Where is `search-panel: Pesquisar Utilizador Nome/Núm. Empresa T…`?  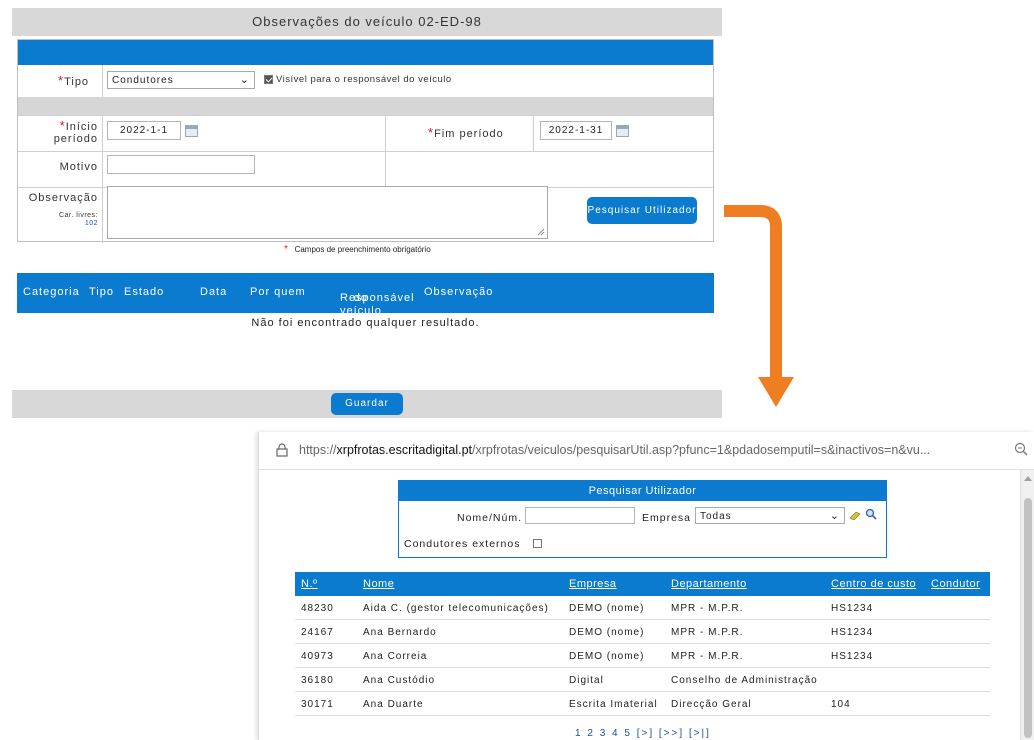 search-panel: Pesquisar Utilizador Nome/Núm. Empresa T… is located at coordinates (642, 519).